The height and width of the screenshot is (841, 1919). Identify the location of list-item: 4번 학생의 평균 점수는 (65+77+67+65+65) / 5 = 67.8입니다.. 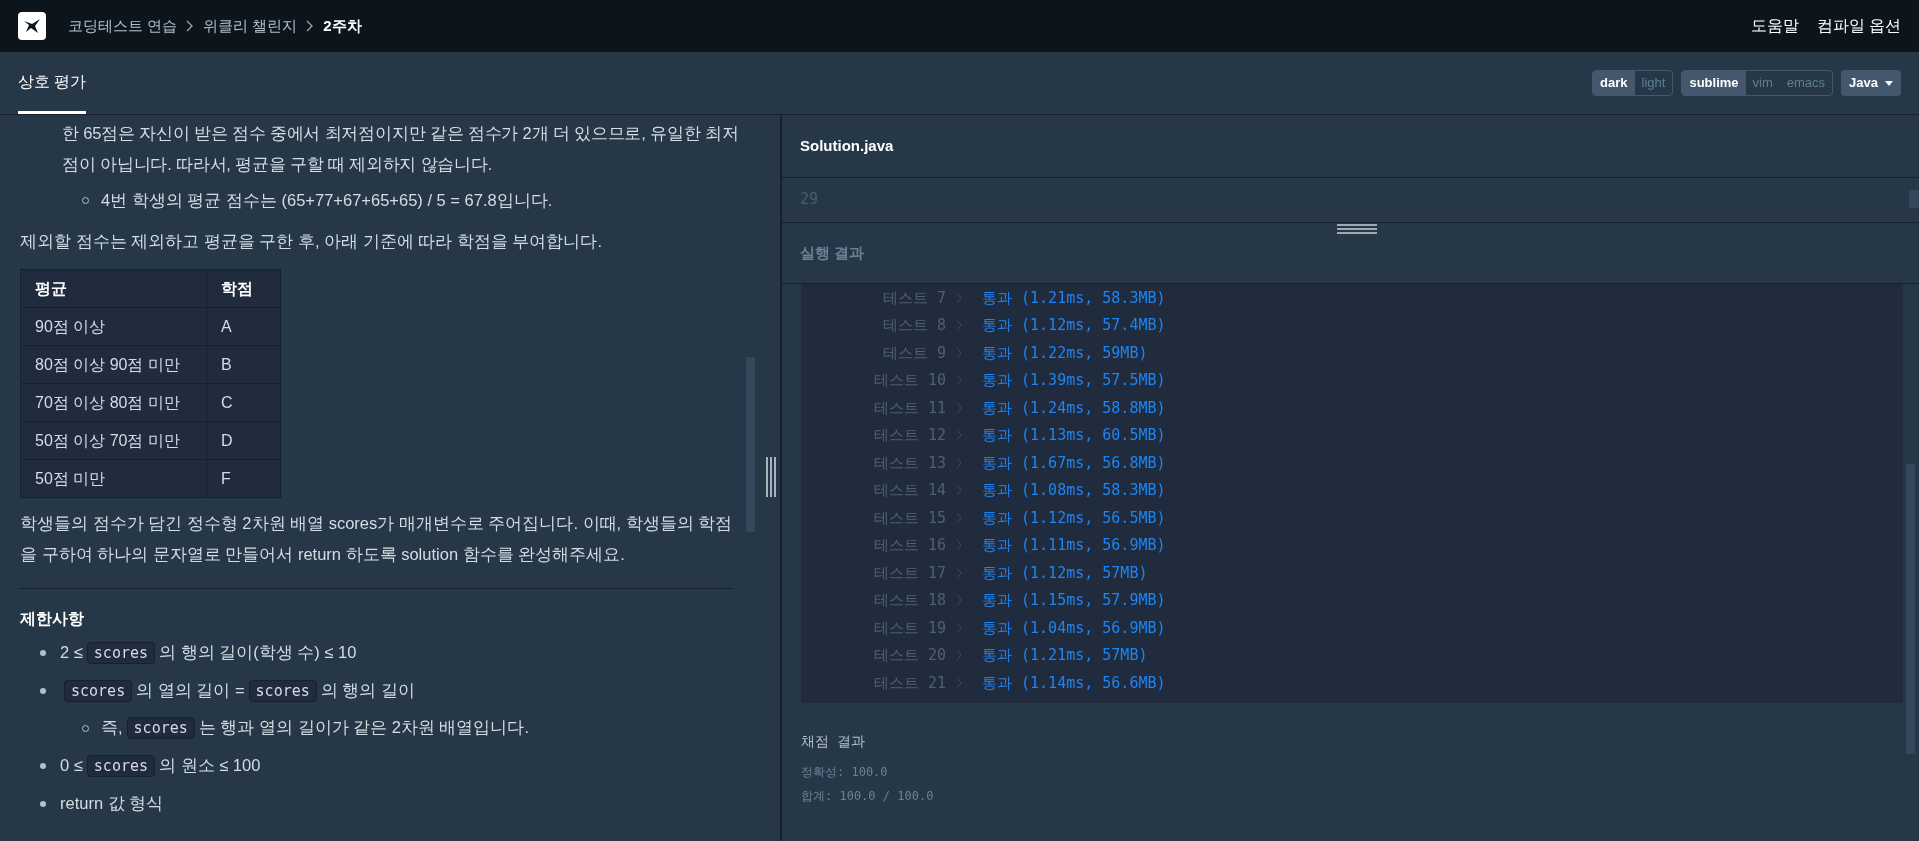
(327, 200).